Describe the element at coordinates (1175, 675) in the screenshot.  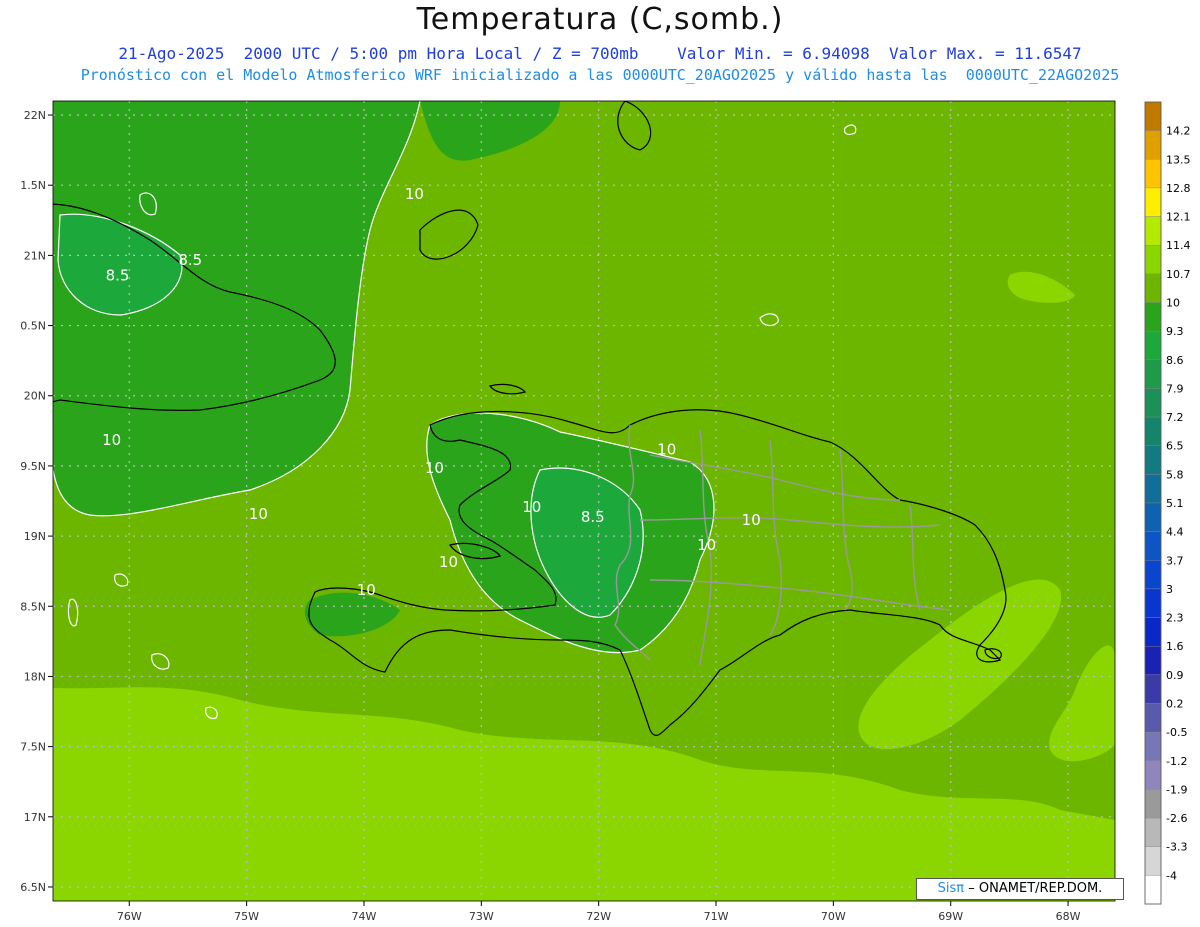
I see `colorbar-label: 0.9` at that location.